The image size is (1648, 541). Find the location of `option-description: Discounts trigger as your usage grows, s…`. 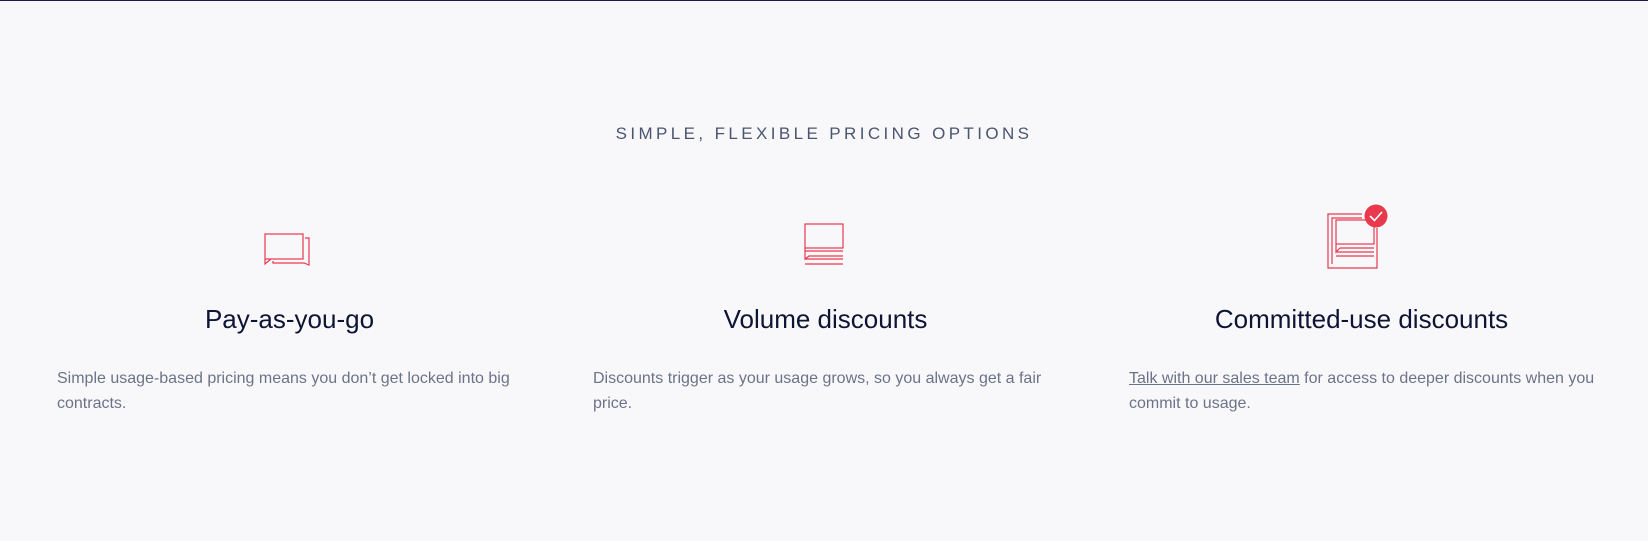

option-description: Discounts trigger as your usage grows, s… is located at coordinates (817, 391).